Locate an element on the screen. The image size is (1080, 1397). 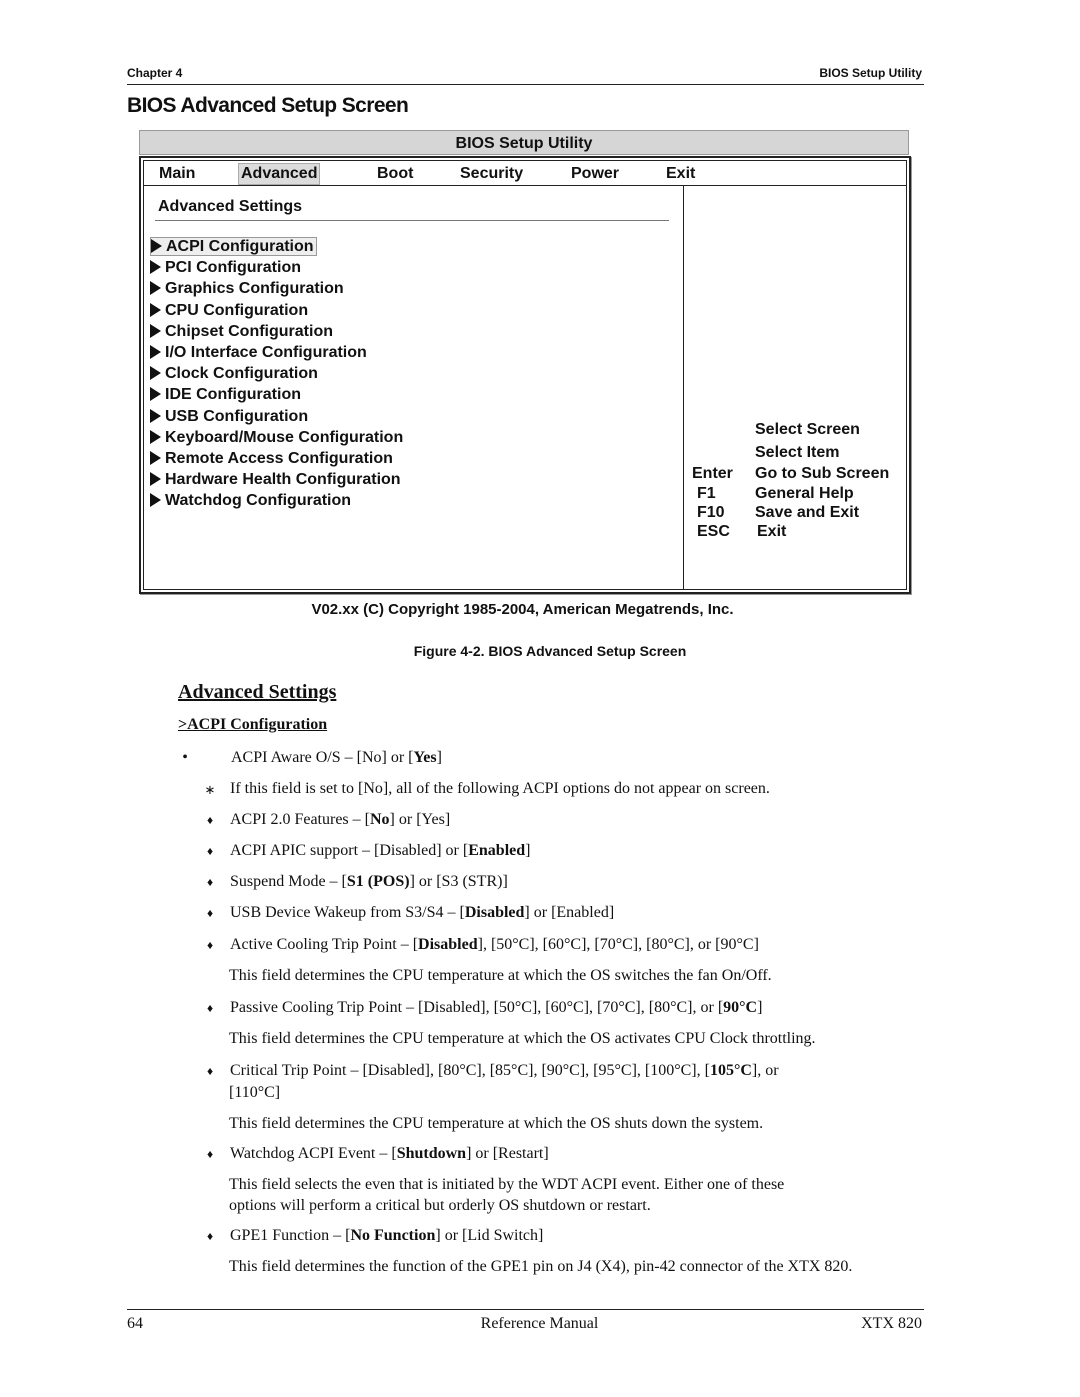
menu-tab-main: Main is located at coordinates (177, 174).